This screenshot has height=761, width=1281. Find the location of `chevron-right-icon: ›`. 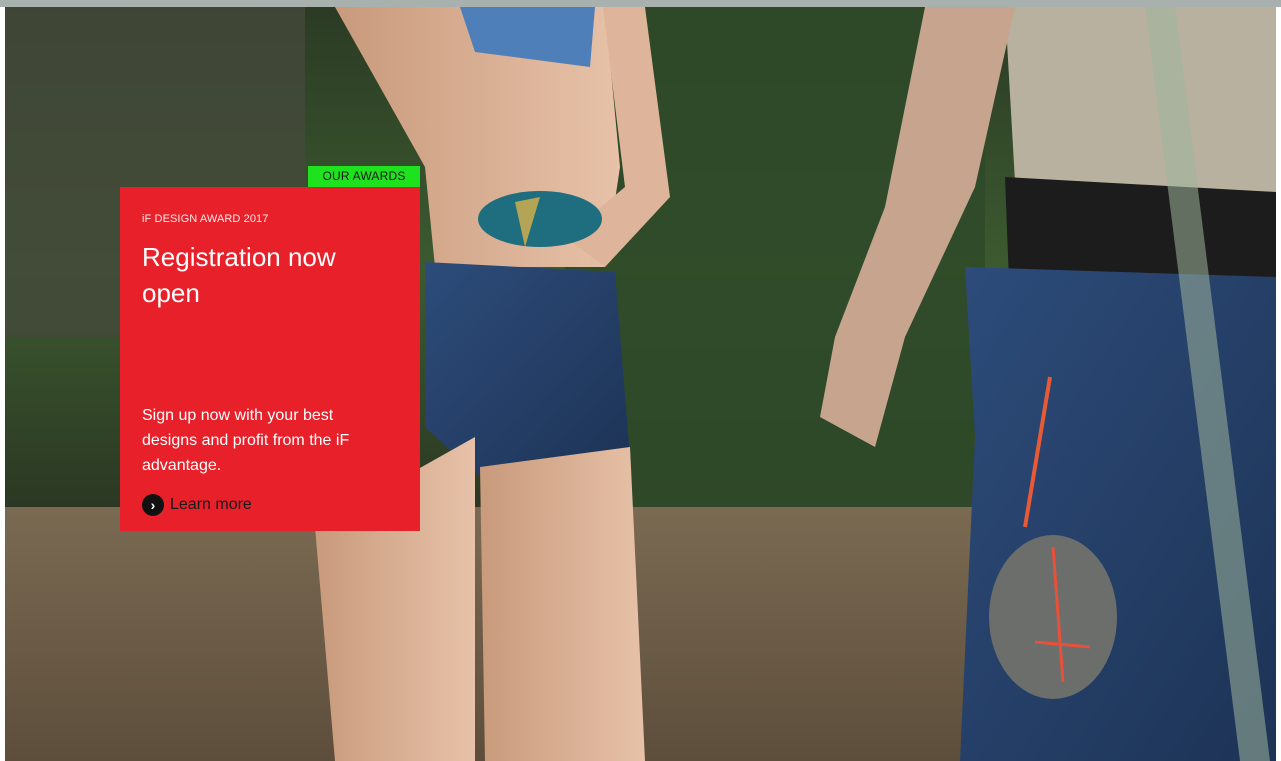

chevron-right-icon: › is located at coordinates (153, 505).